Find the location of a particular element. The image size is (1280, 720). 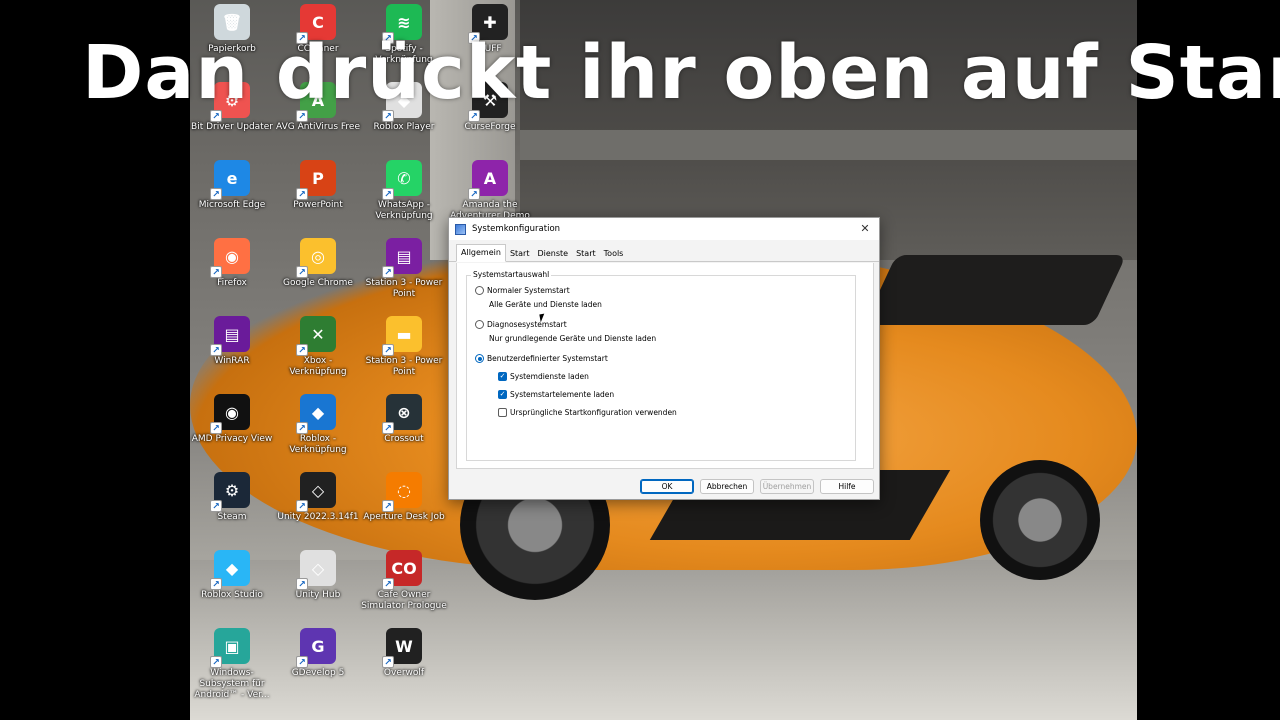

desktop-icon-label: Station 3 - Power Point is located at coordinates (404, 366).